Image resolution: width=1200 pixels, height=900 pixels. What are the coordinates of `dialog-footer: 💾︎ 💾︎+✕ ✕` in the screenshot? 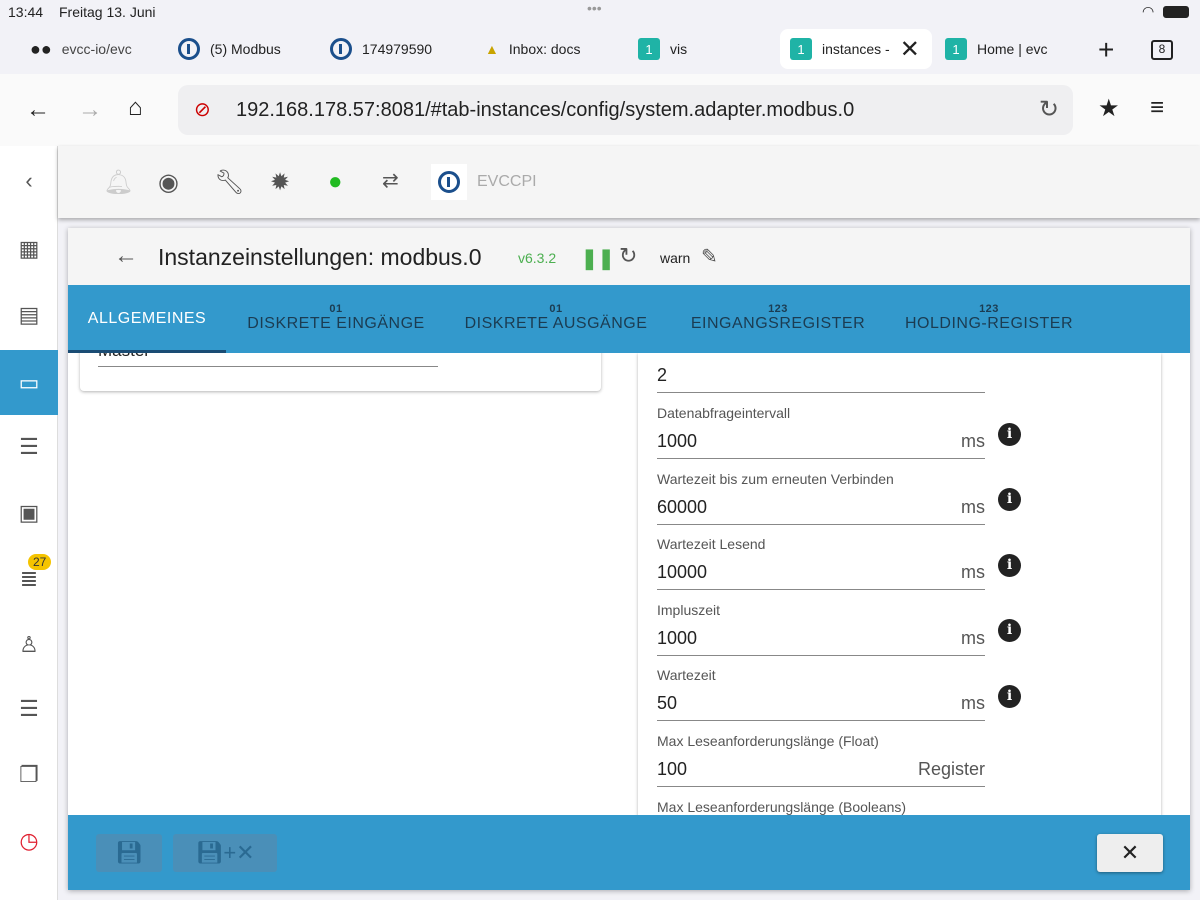 It's located at (629, 852).